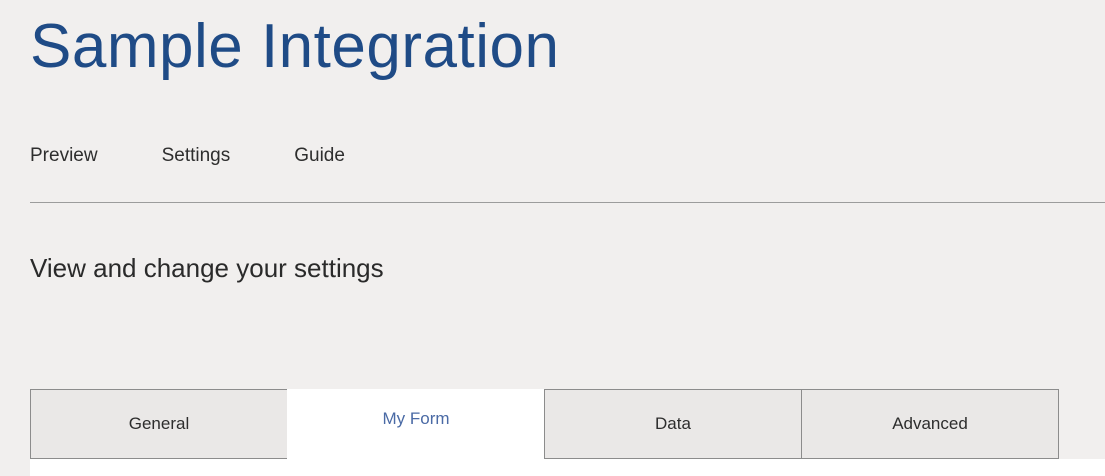 The image size is (1105, 476). Describe the element at coordinates (196, 156) in the screenshot. I see `nav-link-settings: Settings` at that location.